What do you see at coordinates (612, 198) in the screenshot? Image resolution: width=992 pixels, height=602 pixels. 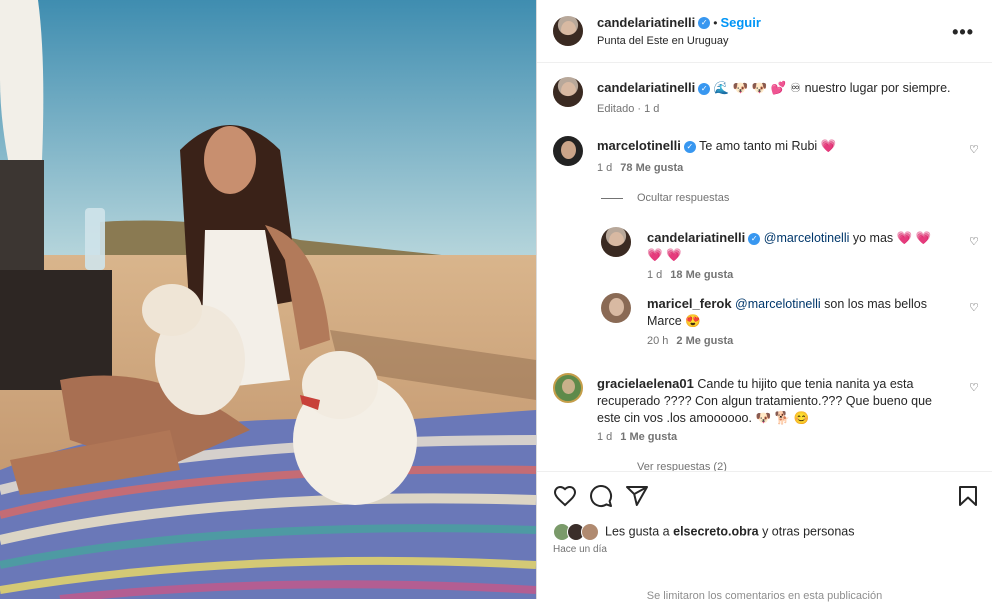 I see `divider-line` at bounding box center [612, 198].